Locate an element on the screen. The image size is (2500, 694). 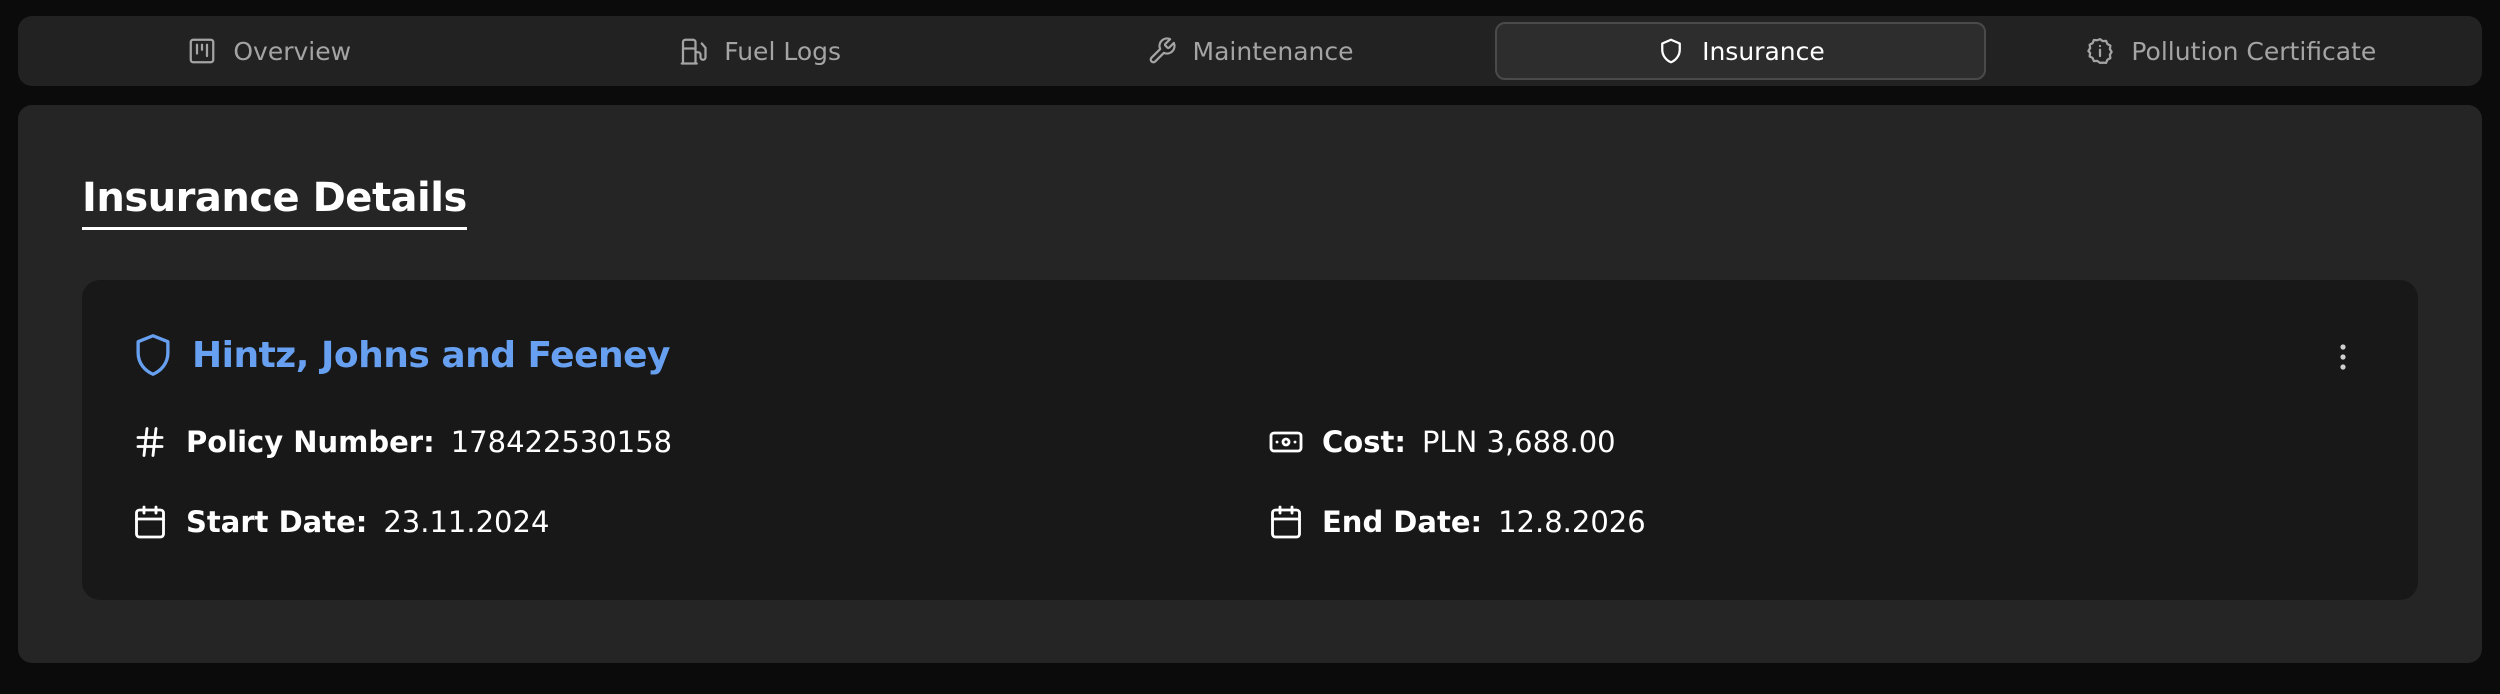
tab-label: Pollution Certificate is located at coordinates (2254, 51).